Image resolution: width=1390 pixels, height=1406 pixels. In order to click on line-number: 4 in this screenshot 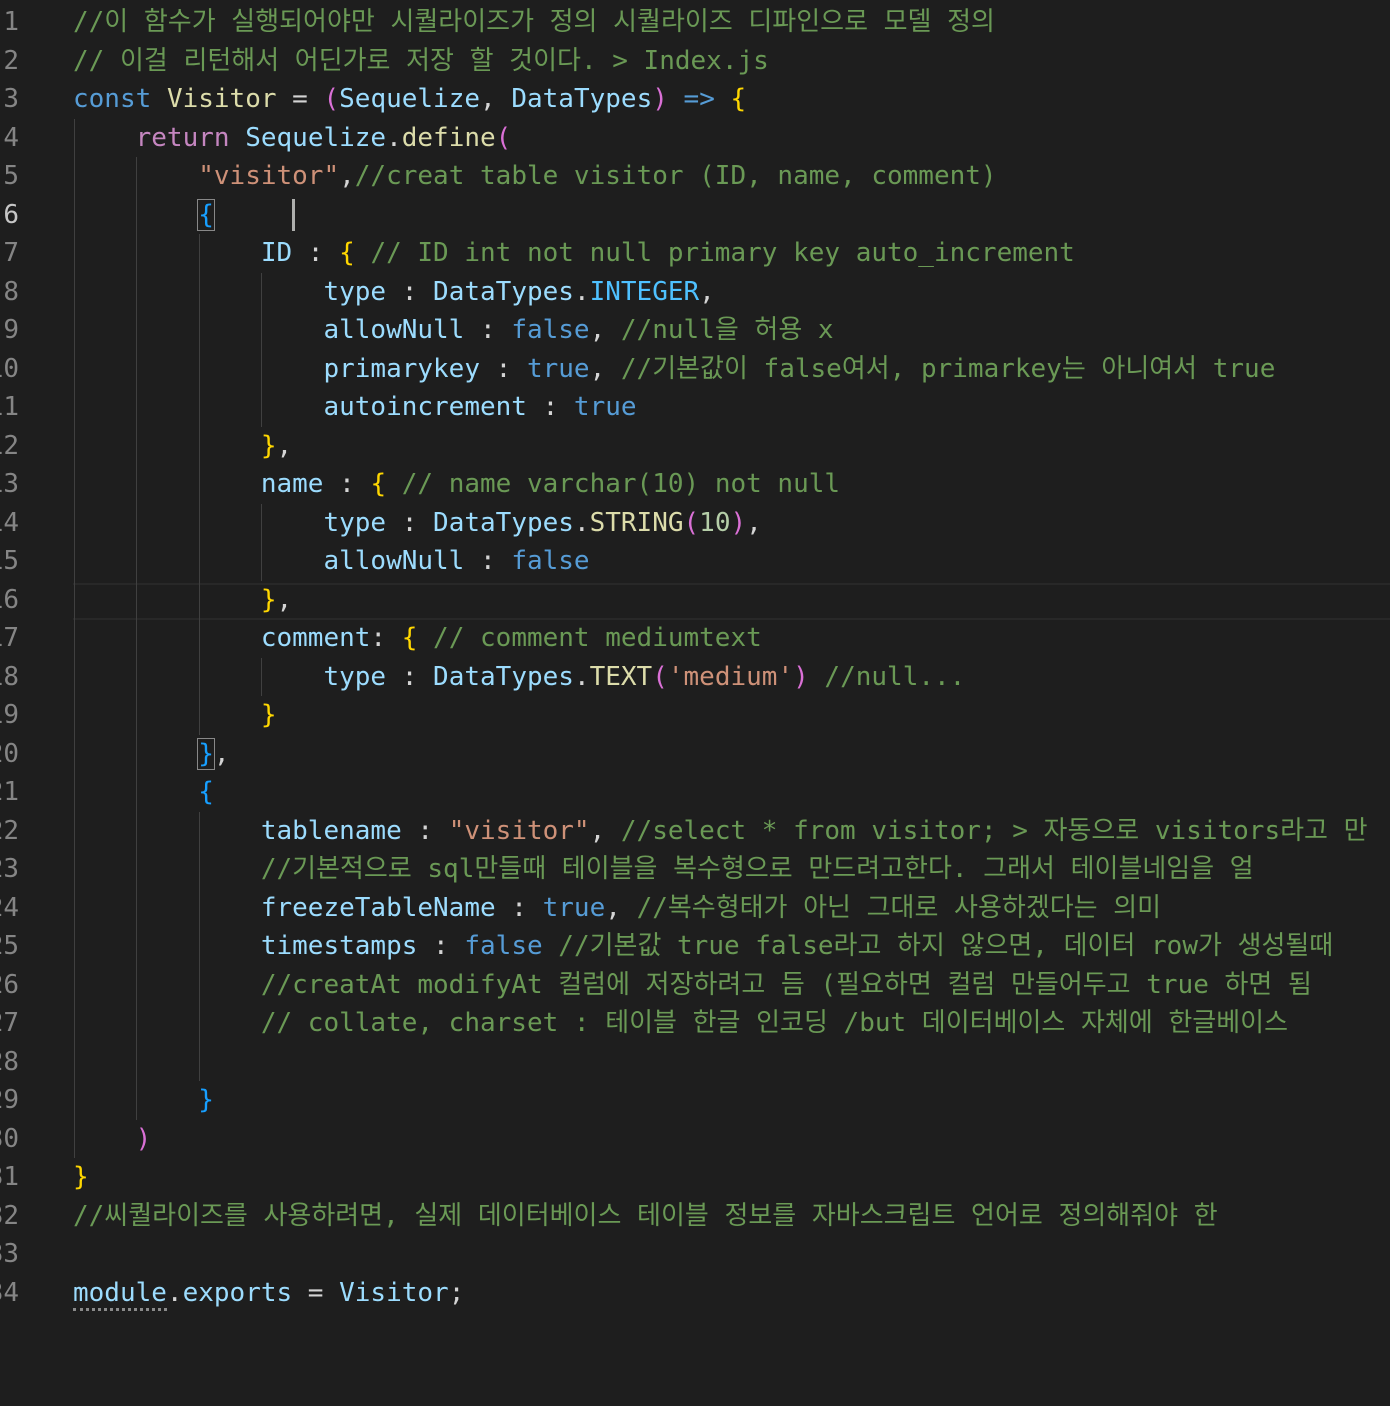, I will do `click(11, 138)`.